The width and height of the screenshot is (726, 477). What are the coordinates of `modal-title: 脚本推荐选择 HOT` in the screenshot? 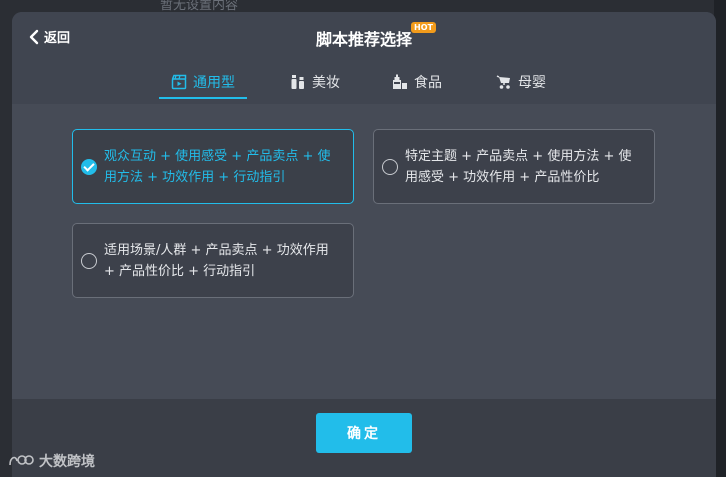 It's located at (375, 36).